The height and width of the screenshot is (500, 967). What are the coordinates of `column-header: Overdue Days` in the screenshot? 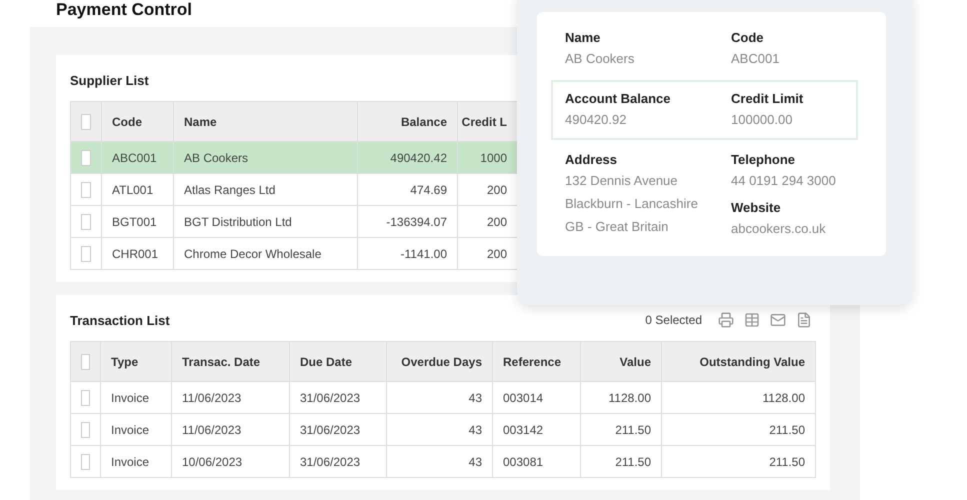 It's located at (440, 362).